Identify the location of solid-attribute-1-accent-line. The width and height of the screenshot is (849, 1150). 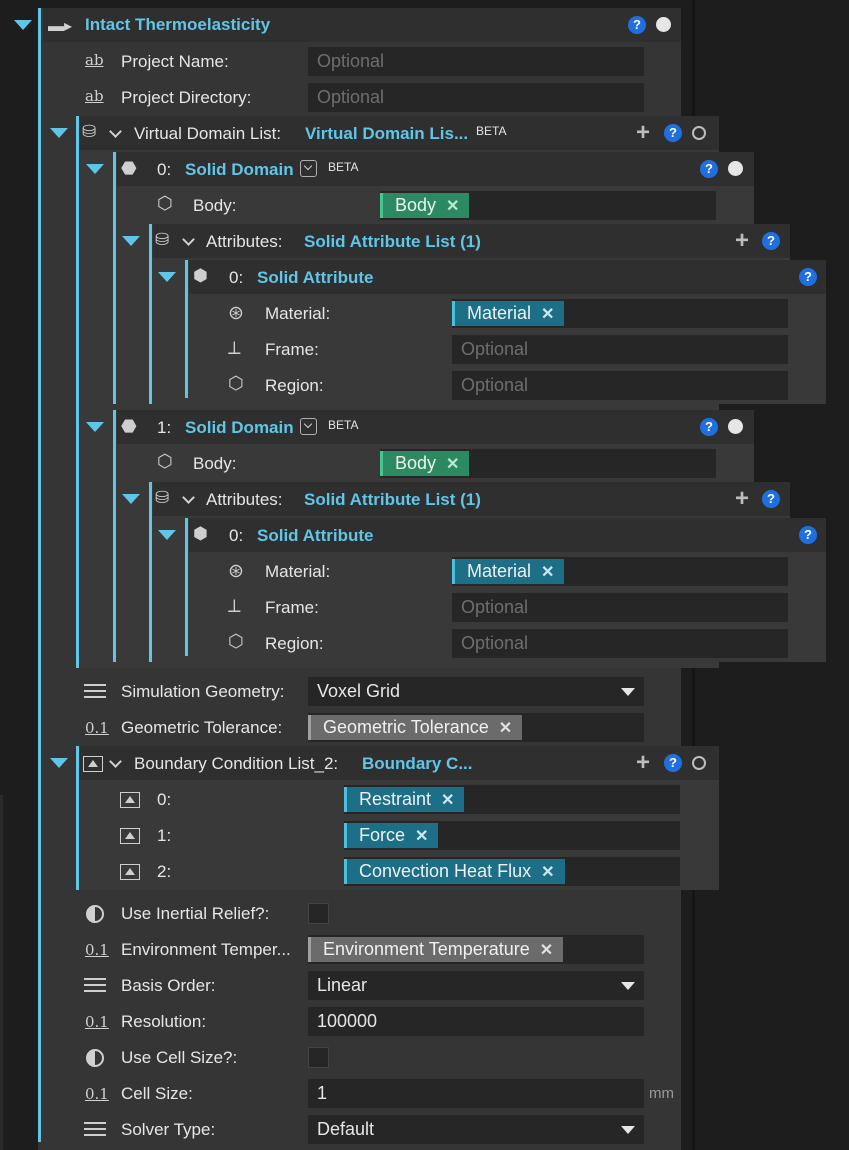
(186, 587).